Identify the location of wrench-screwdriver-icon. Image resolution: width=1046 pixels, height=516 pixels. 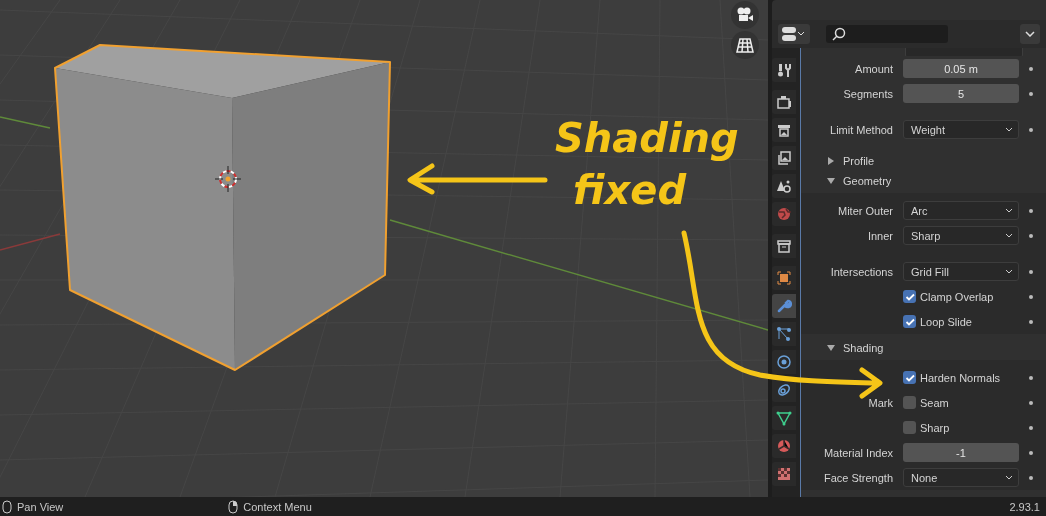
(784, 70).